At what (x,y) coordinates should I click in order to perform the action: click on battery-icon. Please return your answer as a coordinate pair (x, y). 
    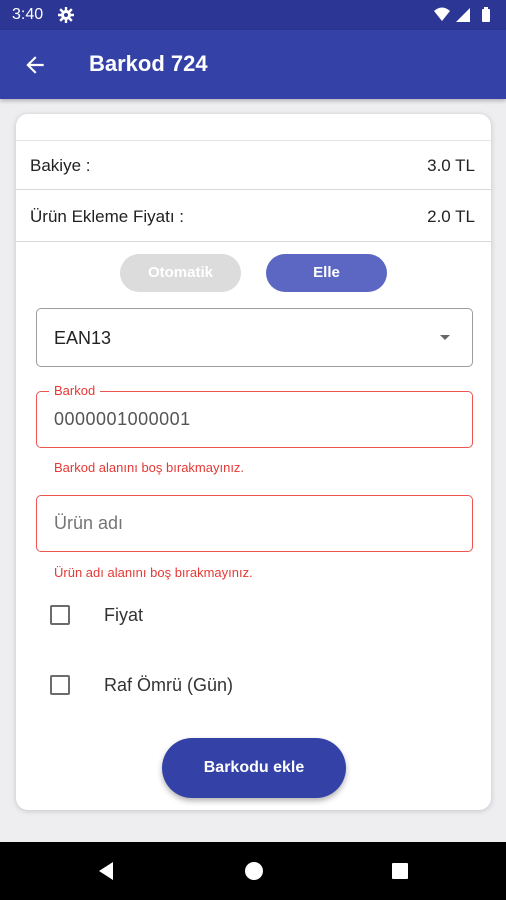
    Looking at the image, I should click on (486, 15).